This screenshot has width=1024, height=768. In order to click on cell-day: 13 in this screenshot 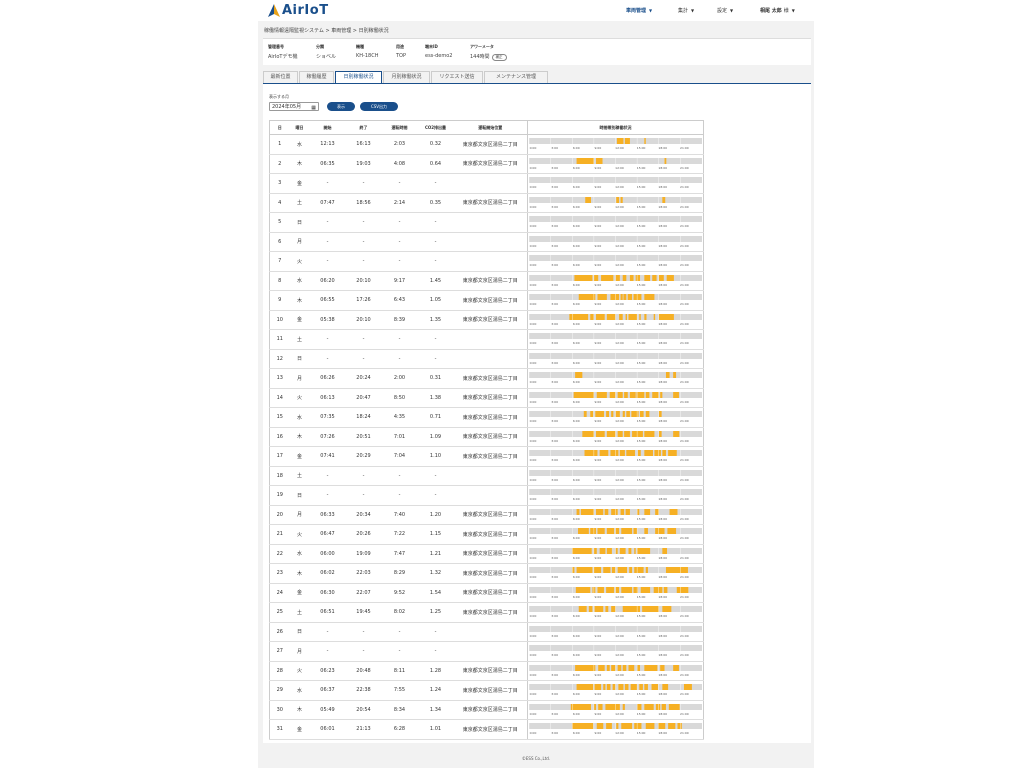, I will do `click(279, 378)`.